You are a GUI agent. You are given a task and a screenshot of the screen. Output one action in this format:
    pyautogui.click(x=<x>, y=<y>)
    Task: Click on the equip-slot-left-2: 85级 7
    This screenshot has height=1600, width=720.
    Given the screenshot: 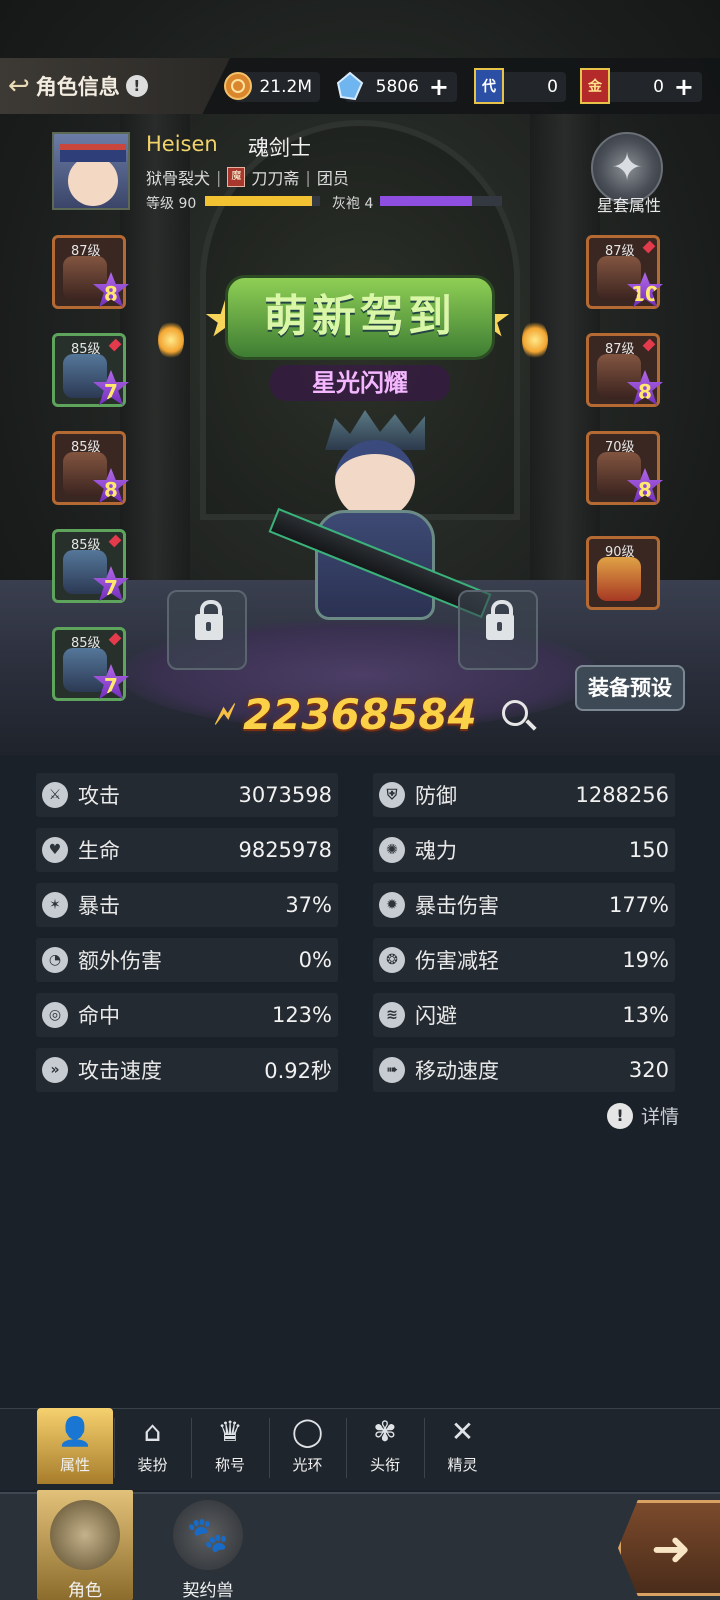 What is the action you would take?
    pyautogui.click(x=90, y=370)
    